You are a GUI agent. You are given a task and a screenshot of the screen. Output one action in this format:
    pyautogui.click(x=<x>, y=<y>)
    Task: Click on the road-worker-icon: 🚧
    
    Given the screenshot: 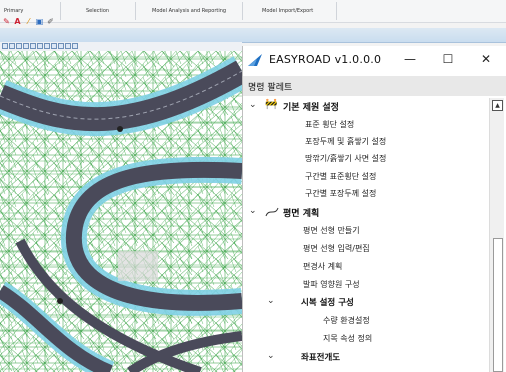 What is the action you would take?
    pyautogui.click(x=271, y=104)
    